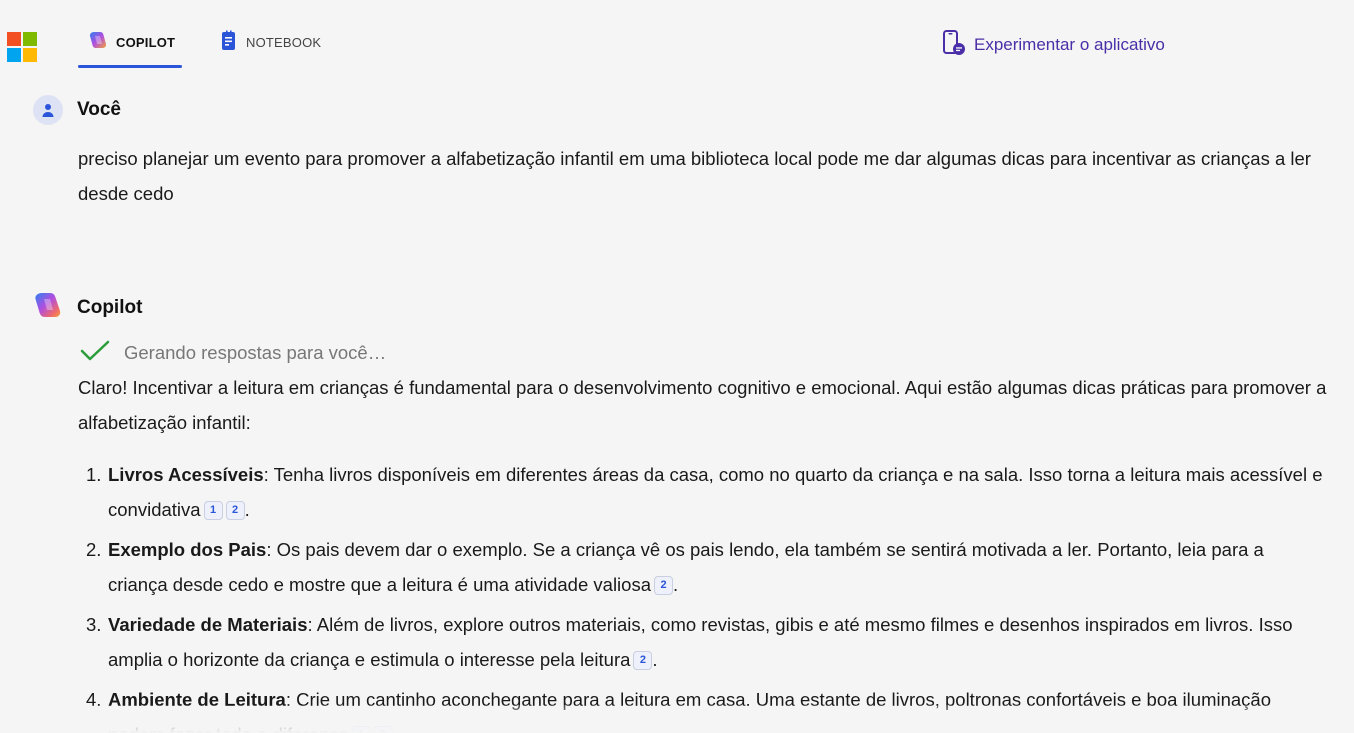 This screenshot has height=733, width=1354. Describe the element at coordinates (110, 307) in the screenshot. I see `copilot-author-name: Copilot` at that location.